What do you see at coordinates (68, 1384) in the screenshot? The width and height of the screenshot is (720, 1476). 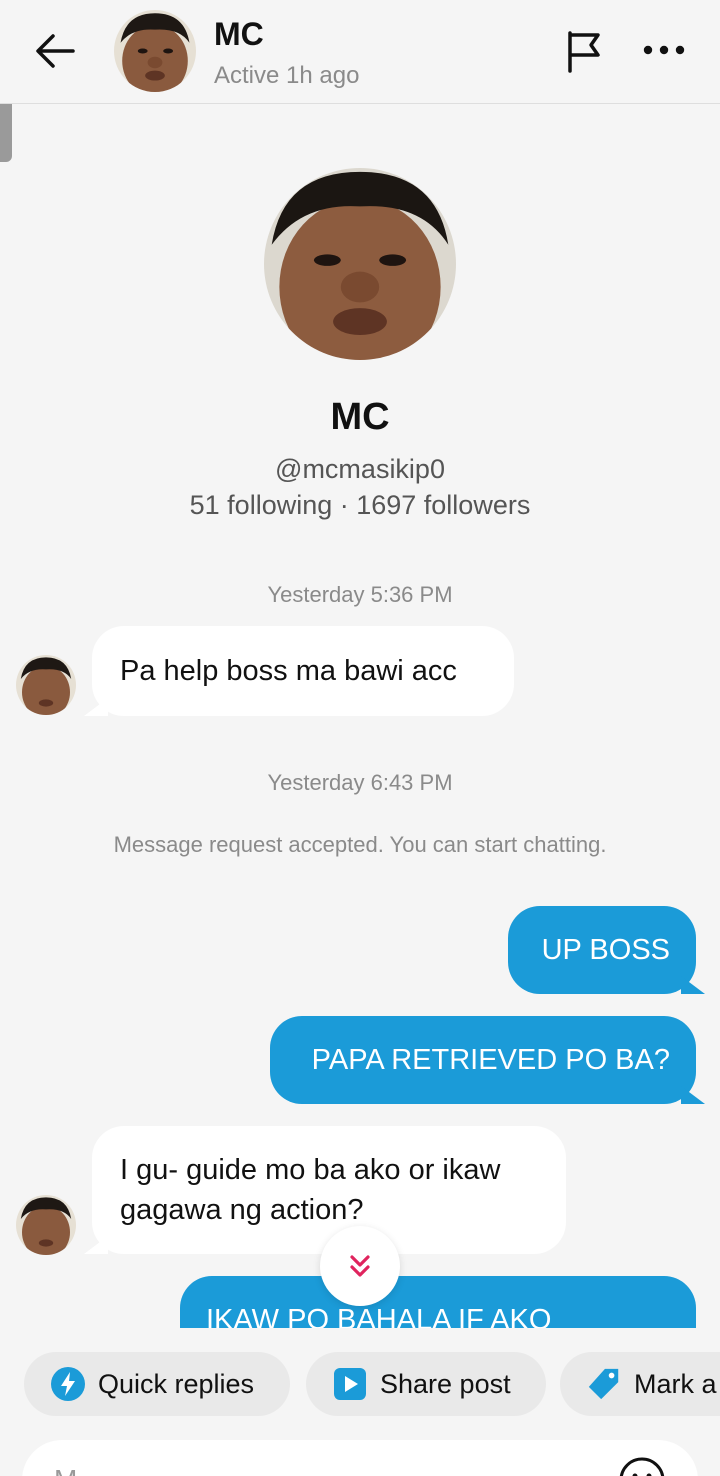 I see `lightning-icon` at bounding box center [68, 1384].